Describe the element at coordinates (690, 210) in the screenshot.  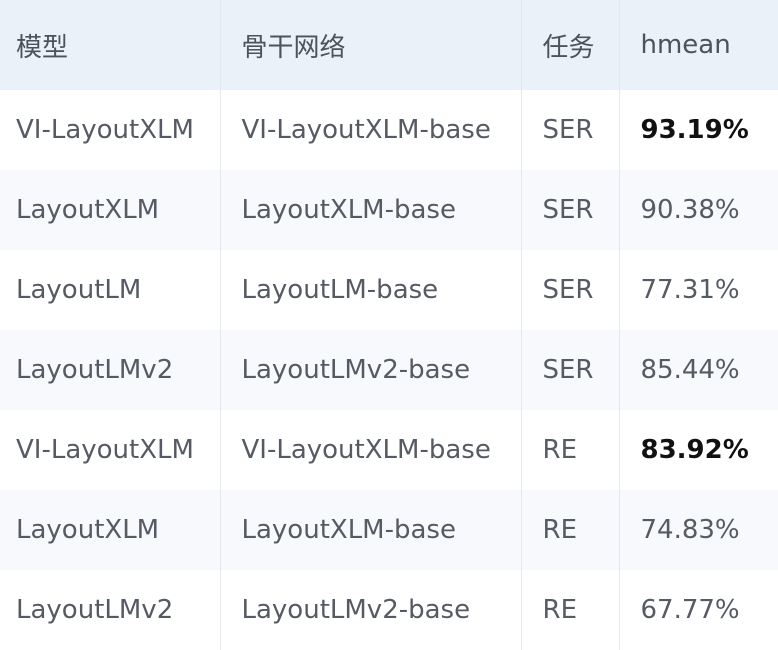
I see `cell-hmean: 90.38%` at that location.